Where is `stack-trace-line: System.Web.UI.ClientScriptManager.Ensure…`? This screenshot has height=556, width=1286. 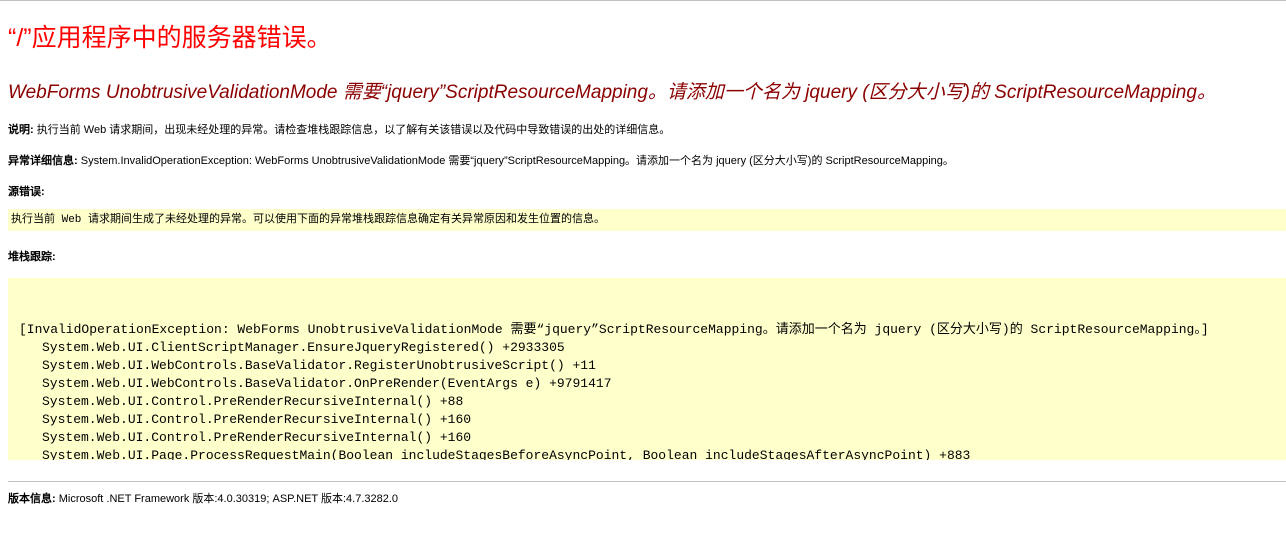
stack-trace-line: System.Web.UI.ClientScriptManager.Ensure… is located at coordinates (303, 347).